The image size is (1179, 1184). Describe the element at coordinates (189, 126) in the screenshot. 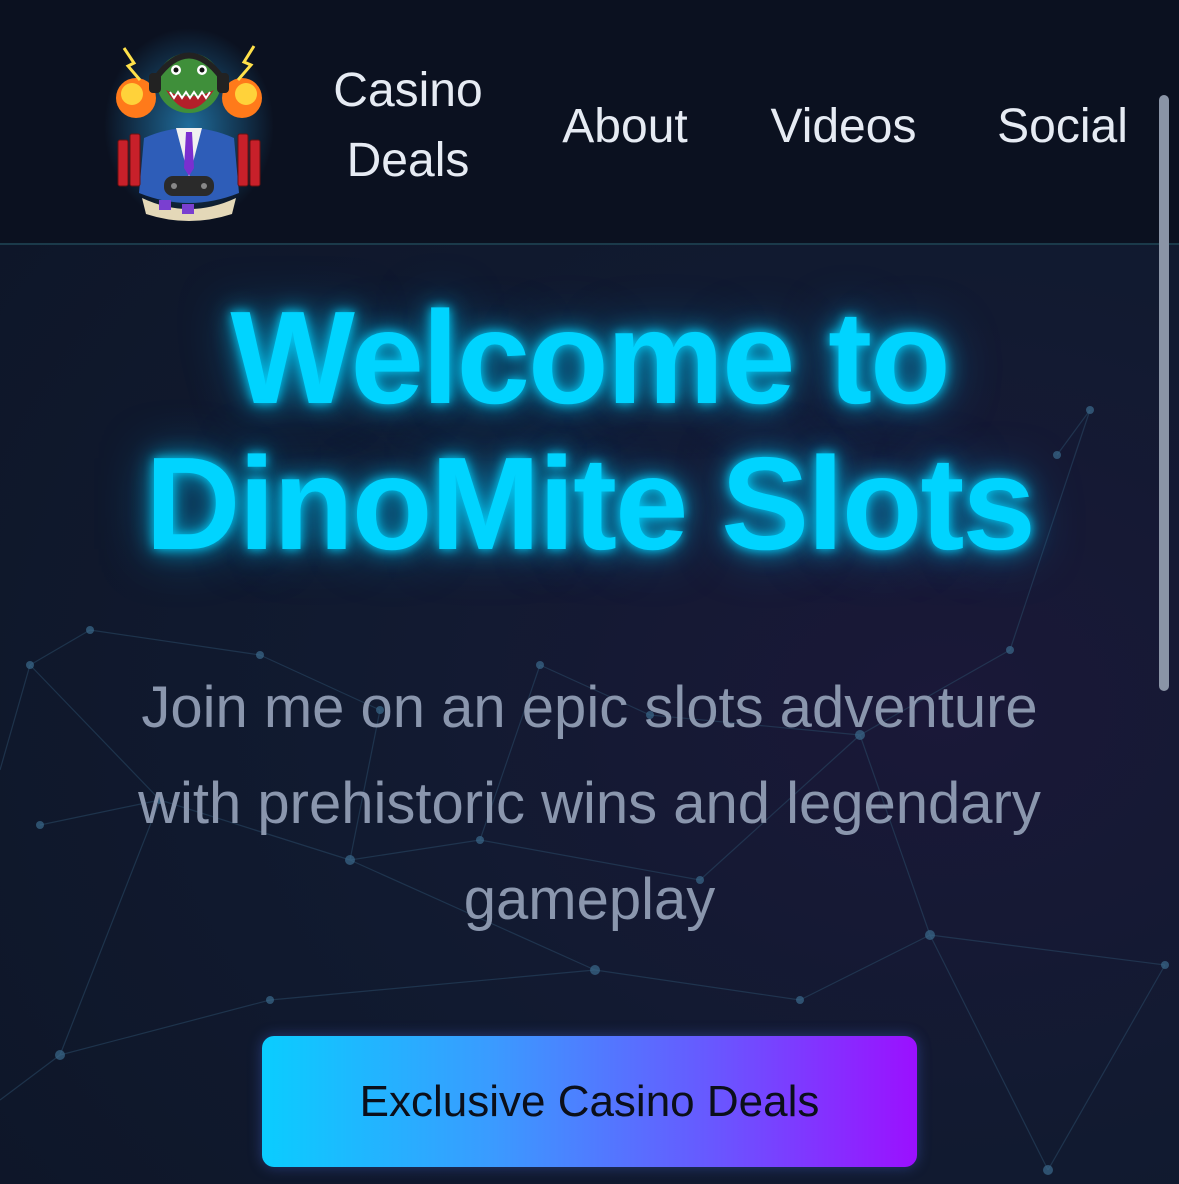

I see `dino-gamer-logo-icon` at that location.